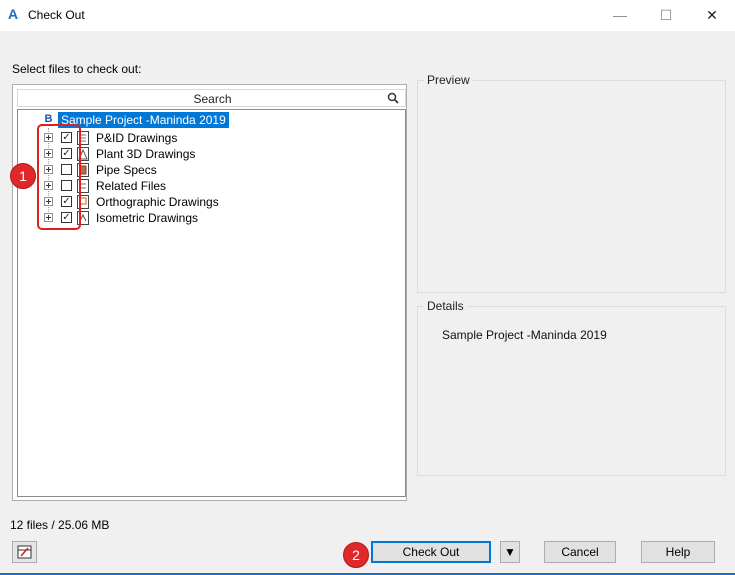 The image size is (735, 575). What do you see at coordinates (131, 186) in the screenshot?
I see `item-label: Related Files` at bounding box center [131, 186].